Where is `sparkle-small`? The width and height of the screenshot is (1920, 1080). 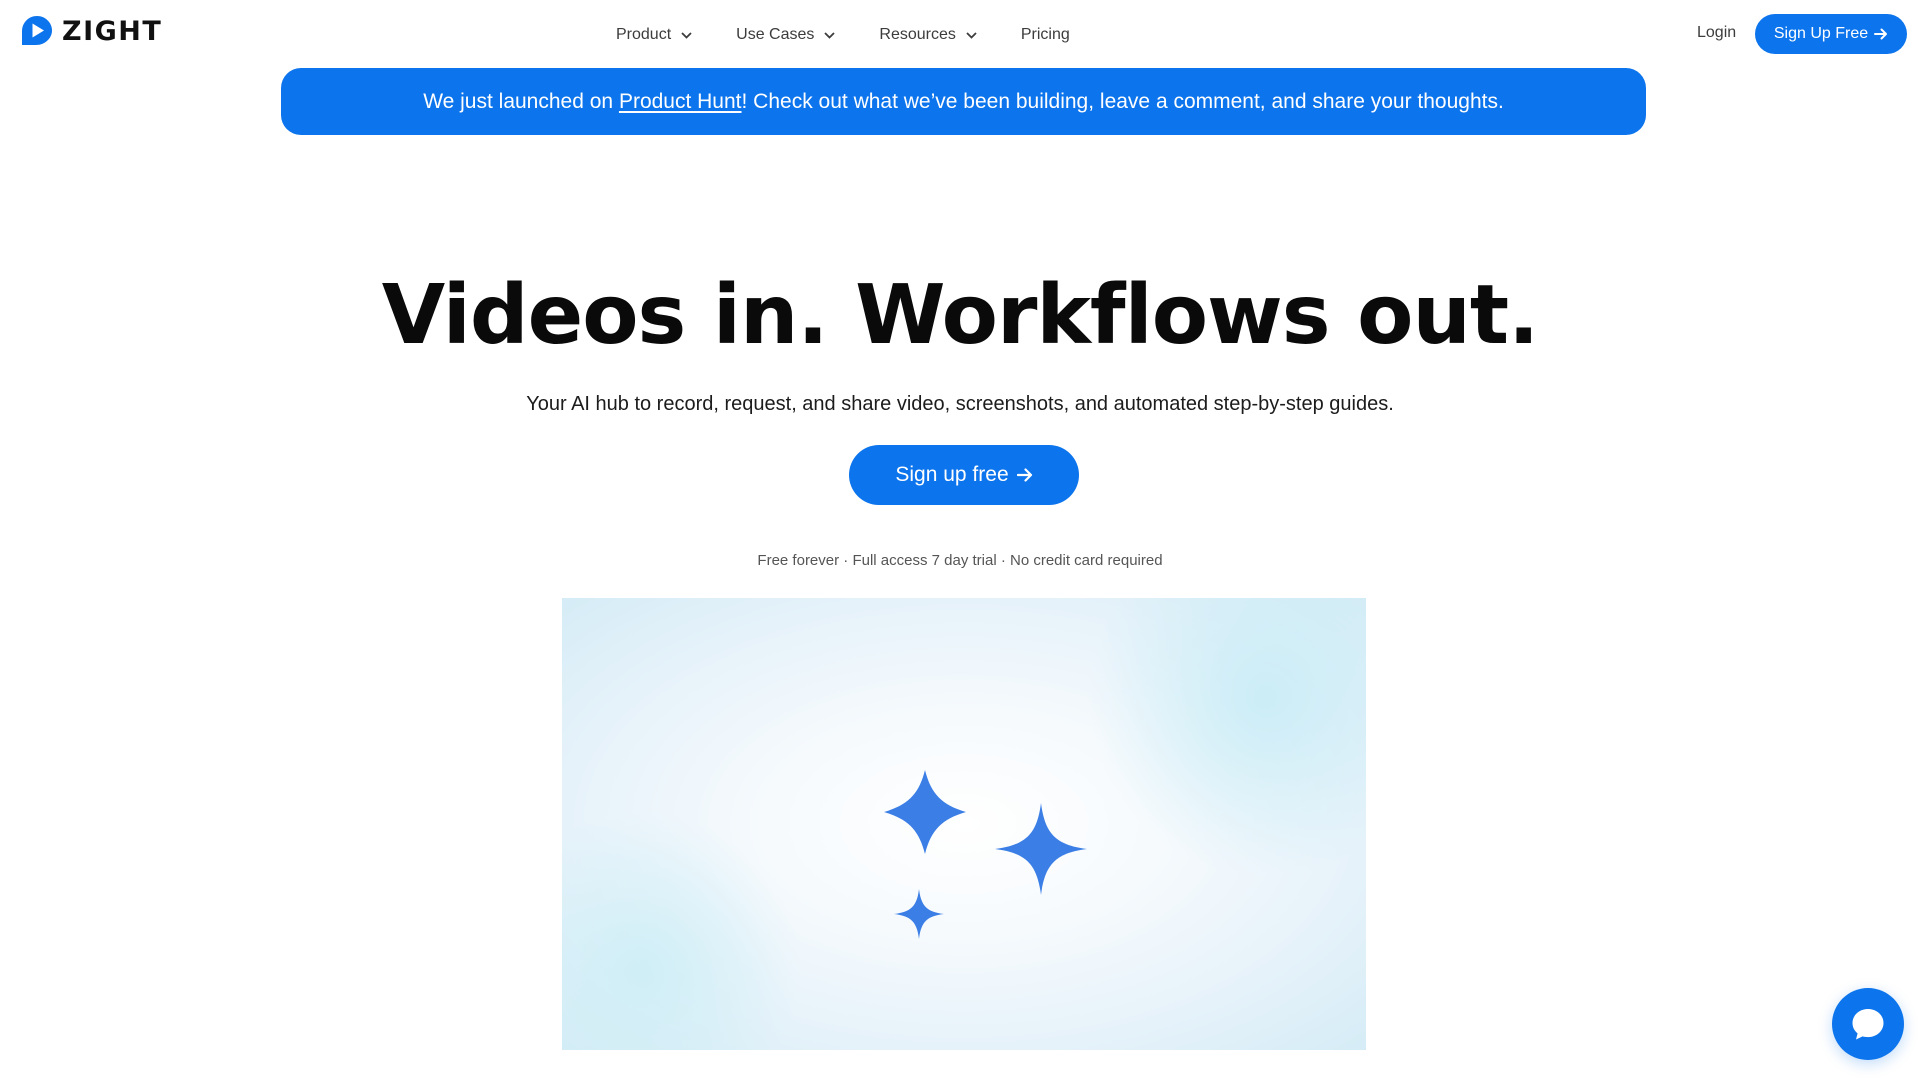
sparkle-small is located at coordinates (919, 914).